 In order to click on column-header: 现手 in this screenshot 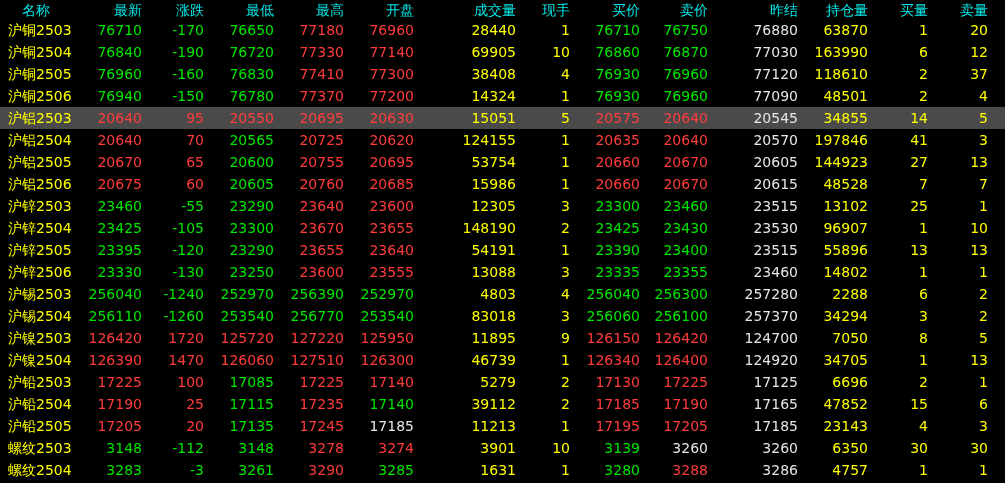, I will do `click(543, 9)`.